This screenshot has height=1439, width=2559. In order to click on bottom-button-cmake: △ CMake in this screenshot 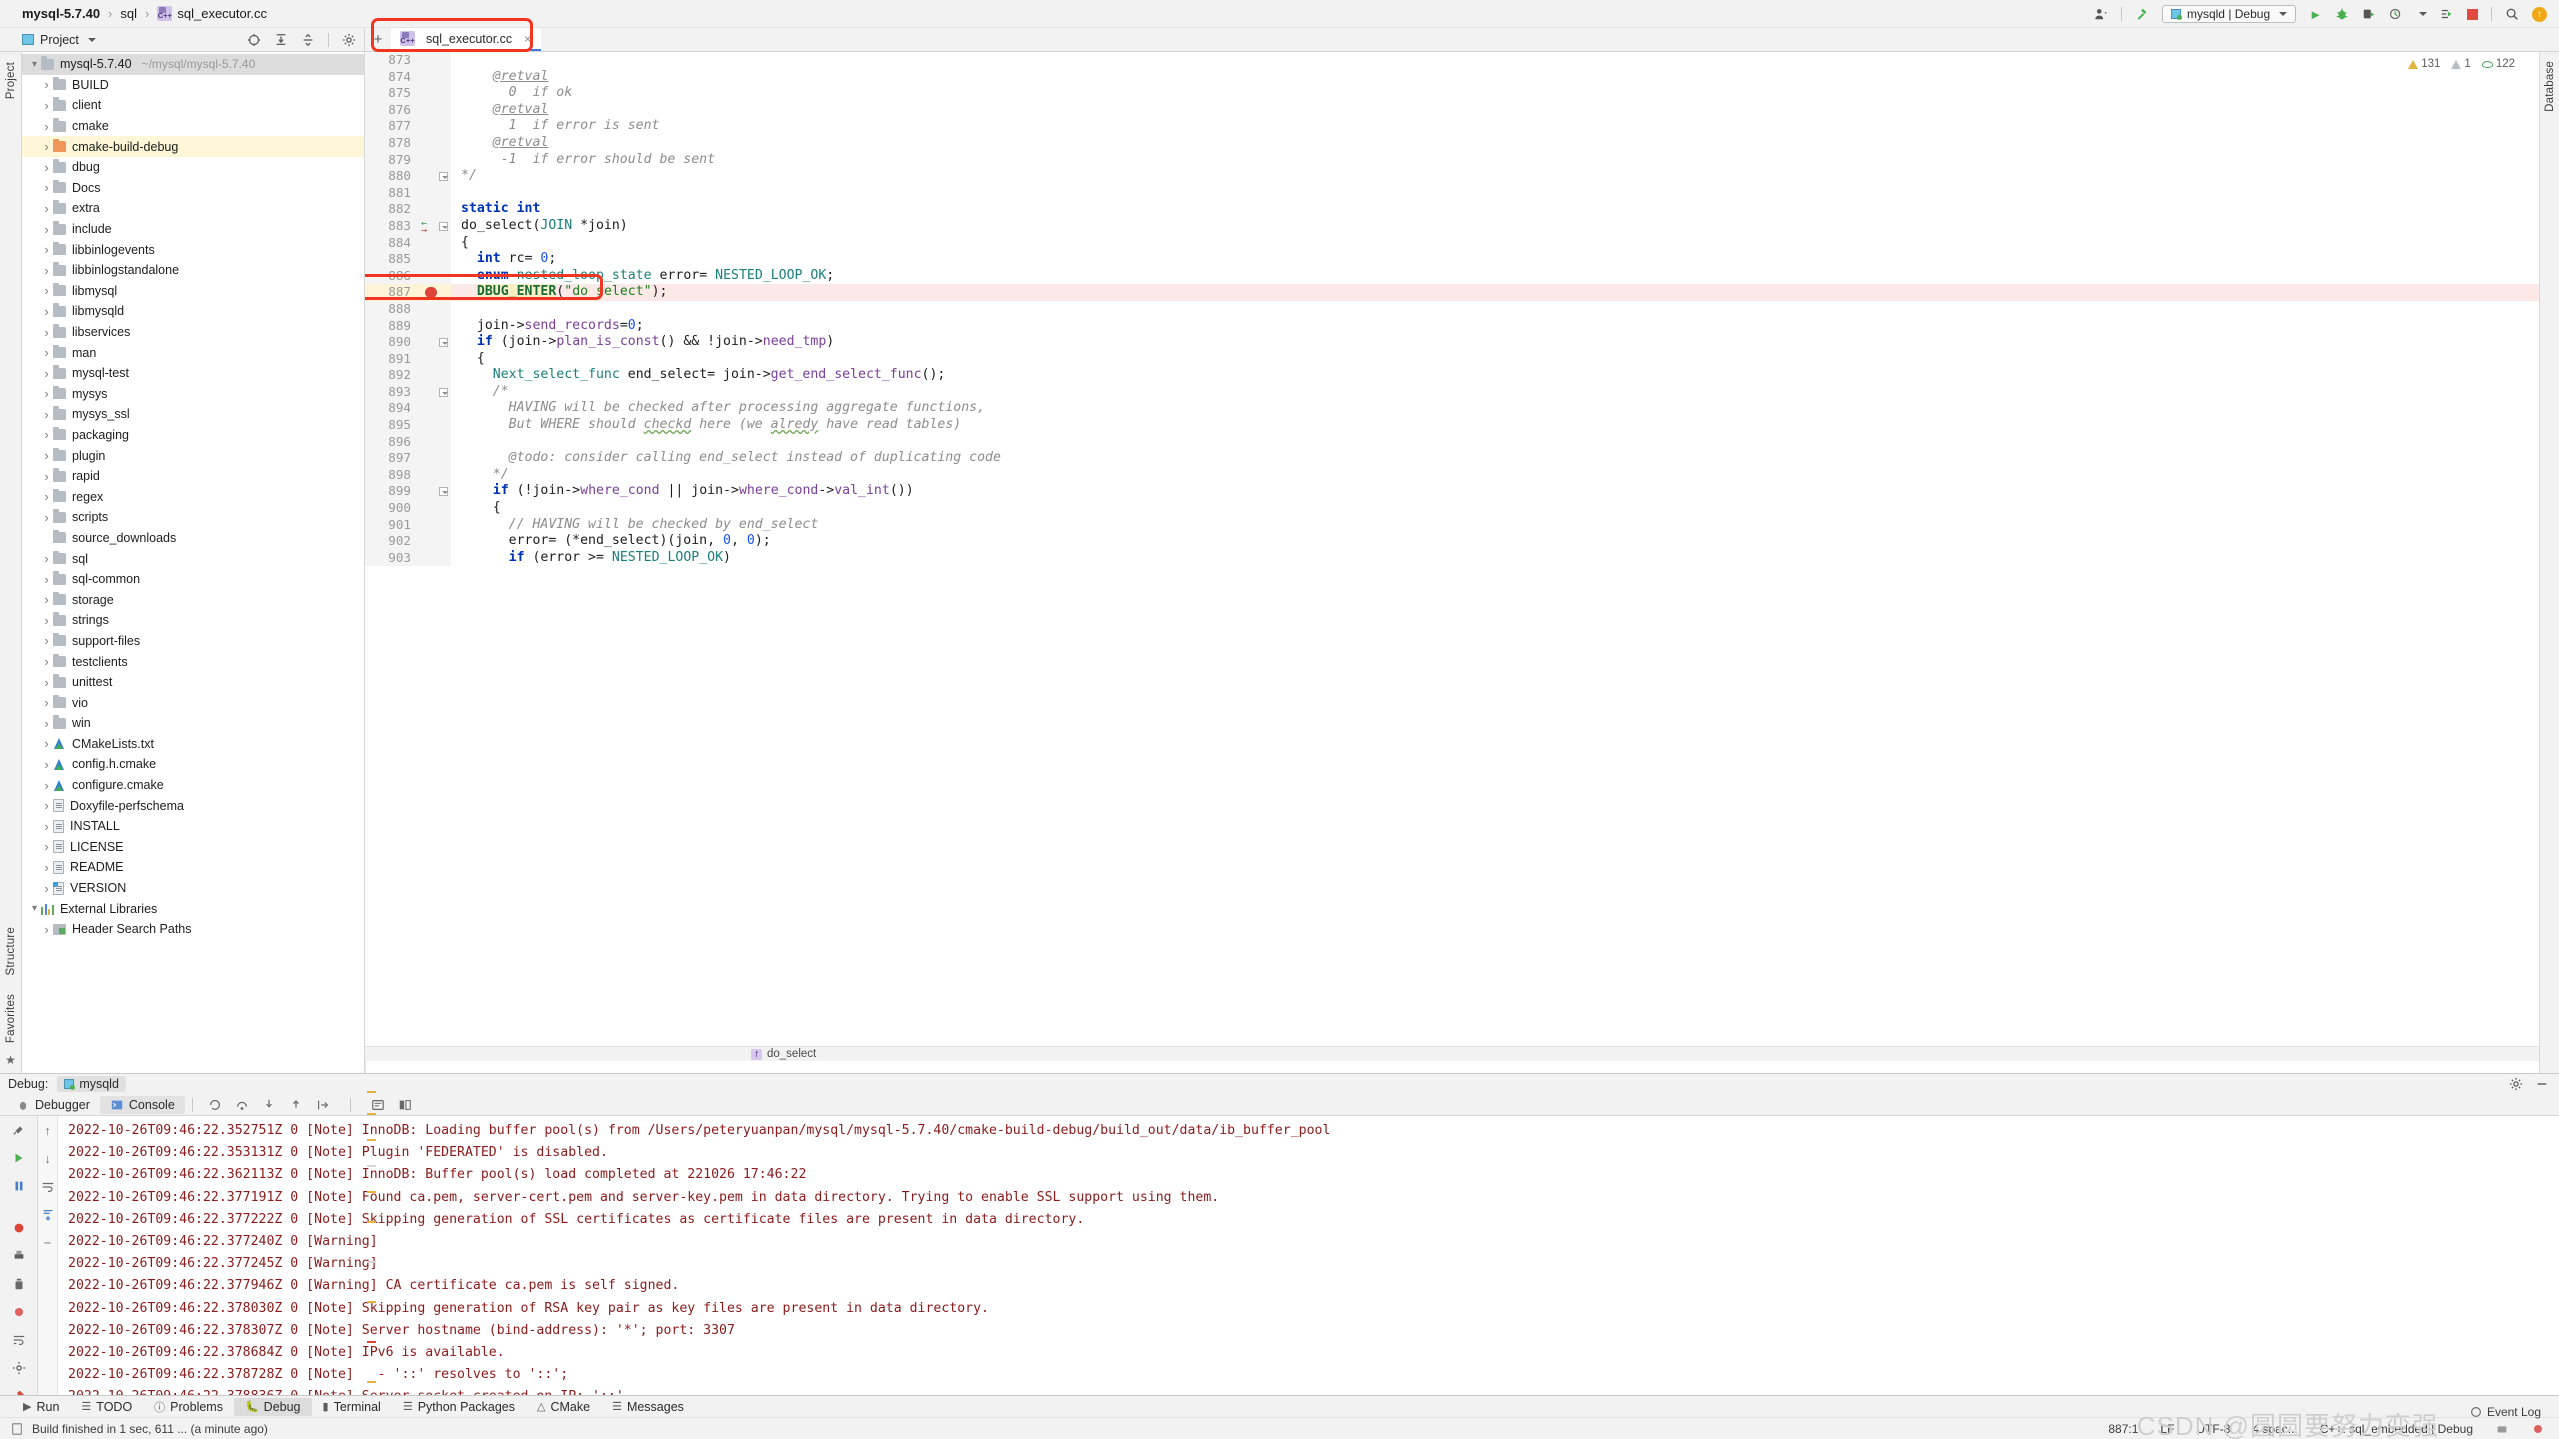, I will do `click(563, 1407)`.